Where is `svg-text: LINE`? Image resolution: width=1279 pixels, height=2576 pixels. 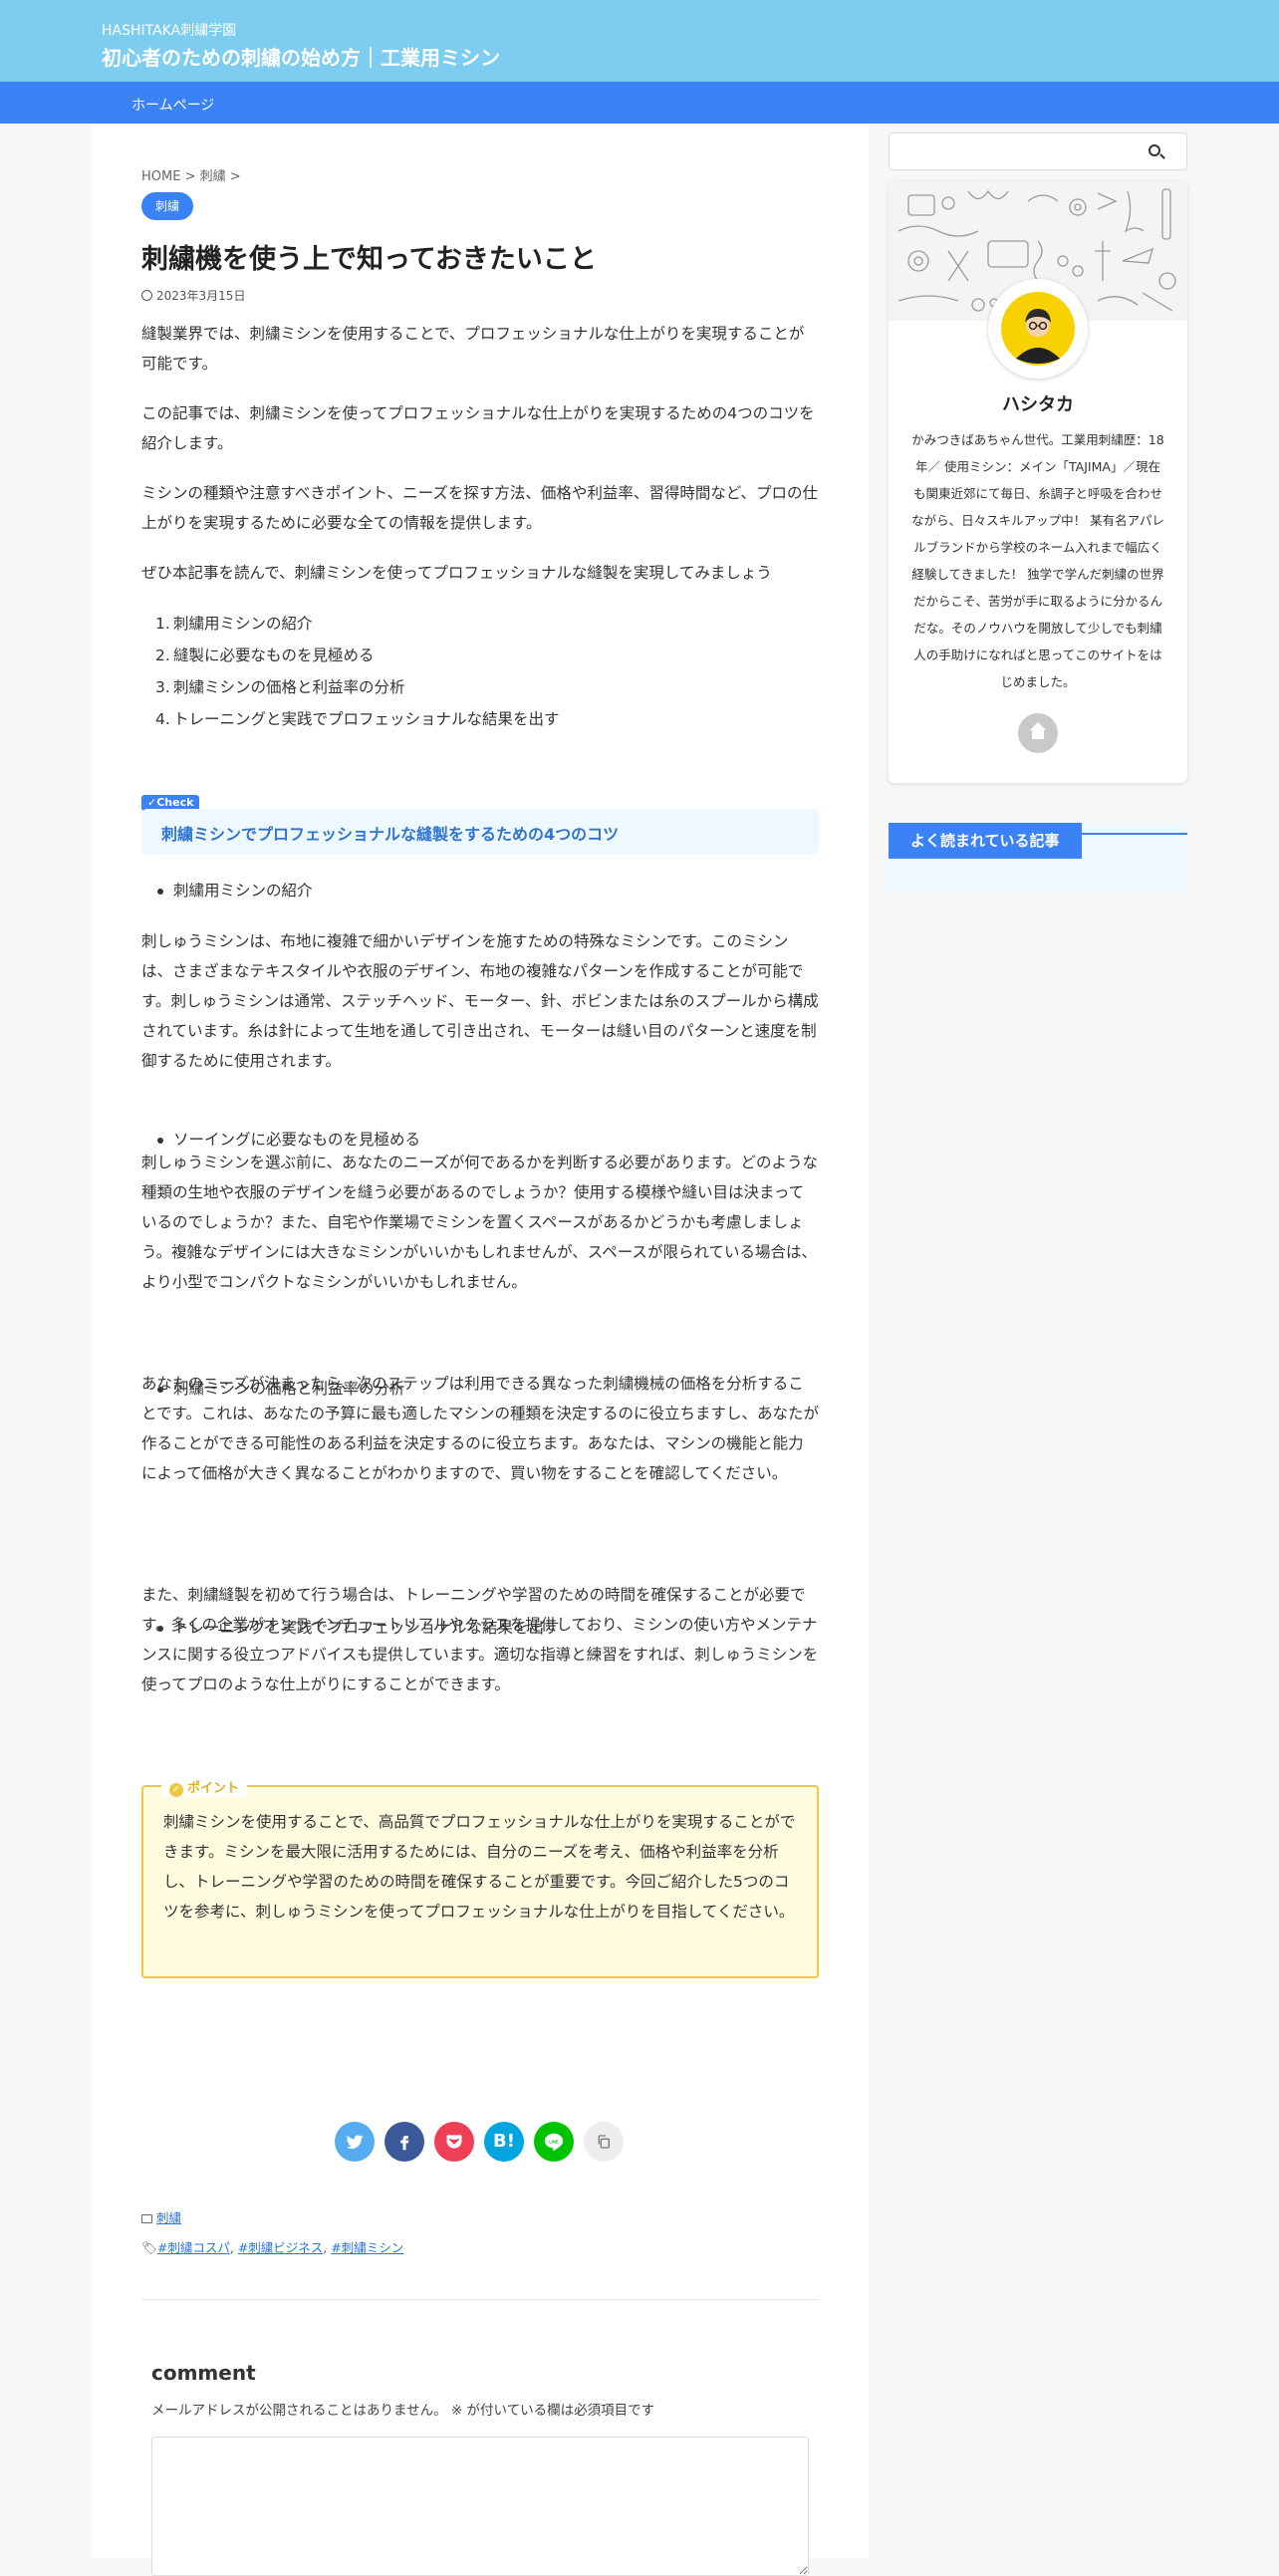
svg-text: LINE is located at coordinates (554, 2141).